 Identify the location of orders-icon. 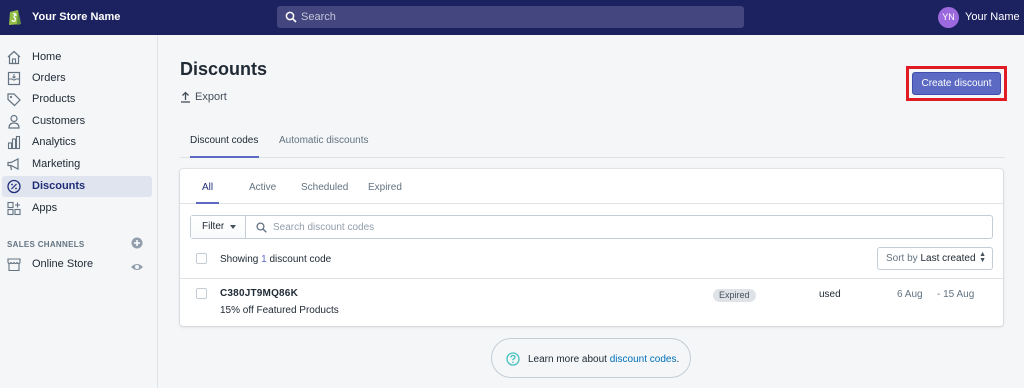
(14, 78).